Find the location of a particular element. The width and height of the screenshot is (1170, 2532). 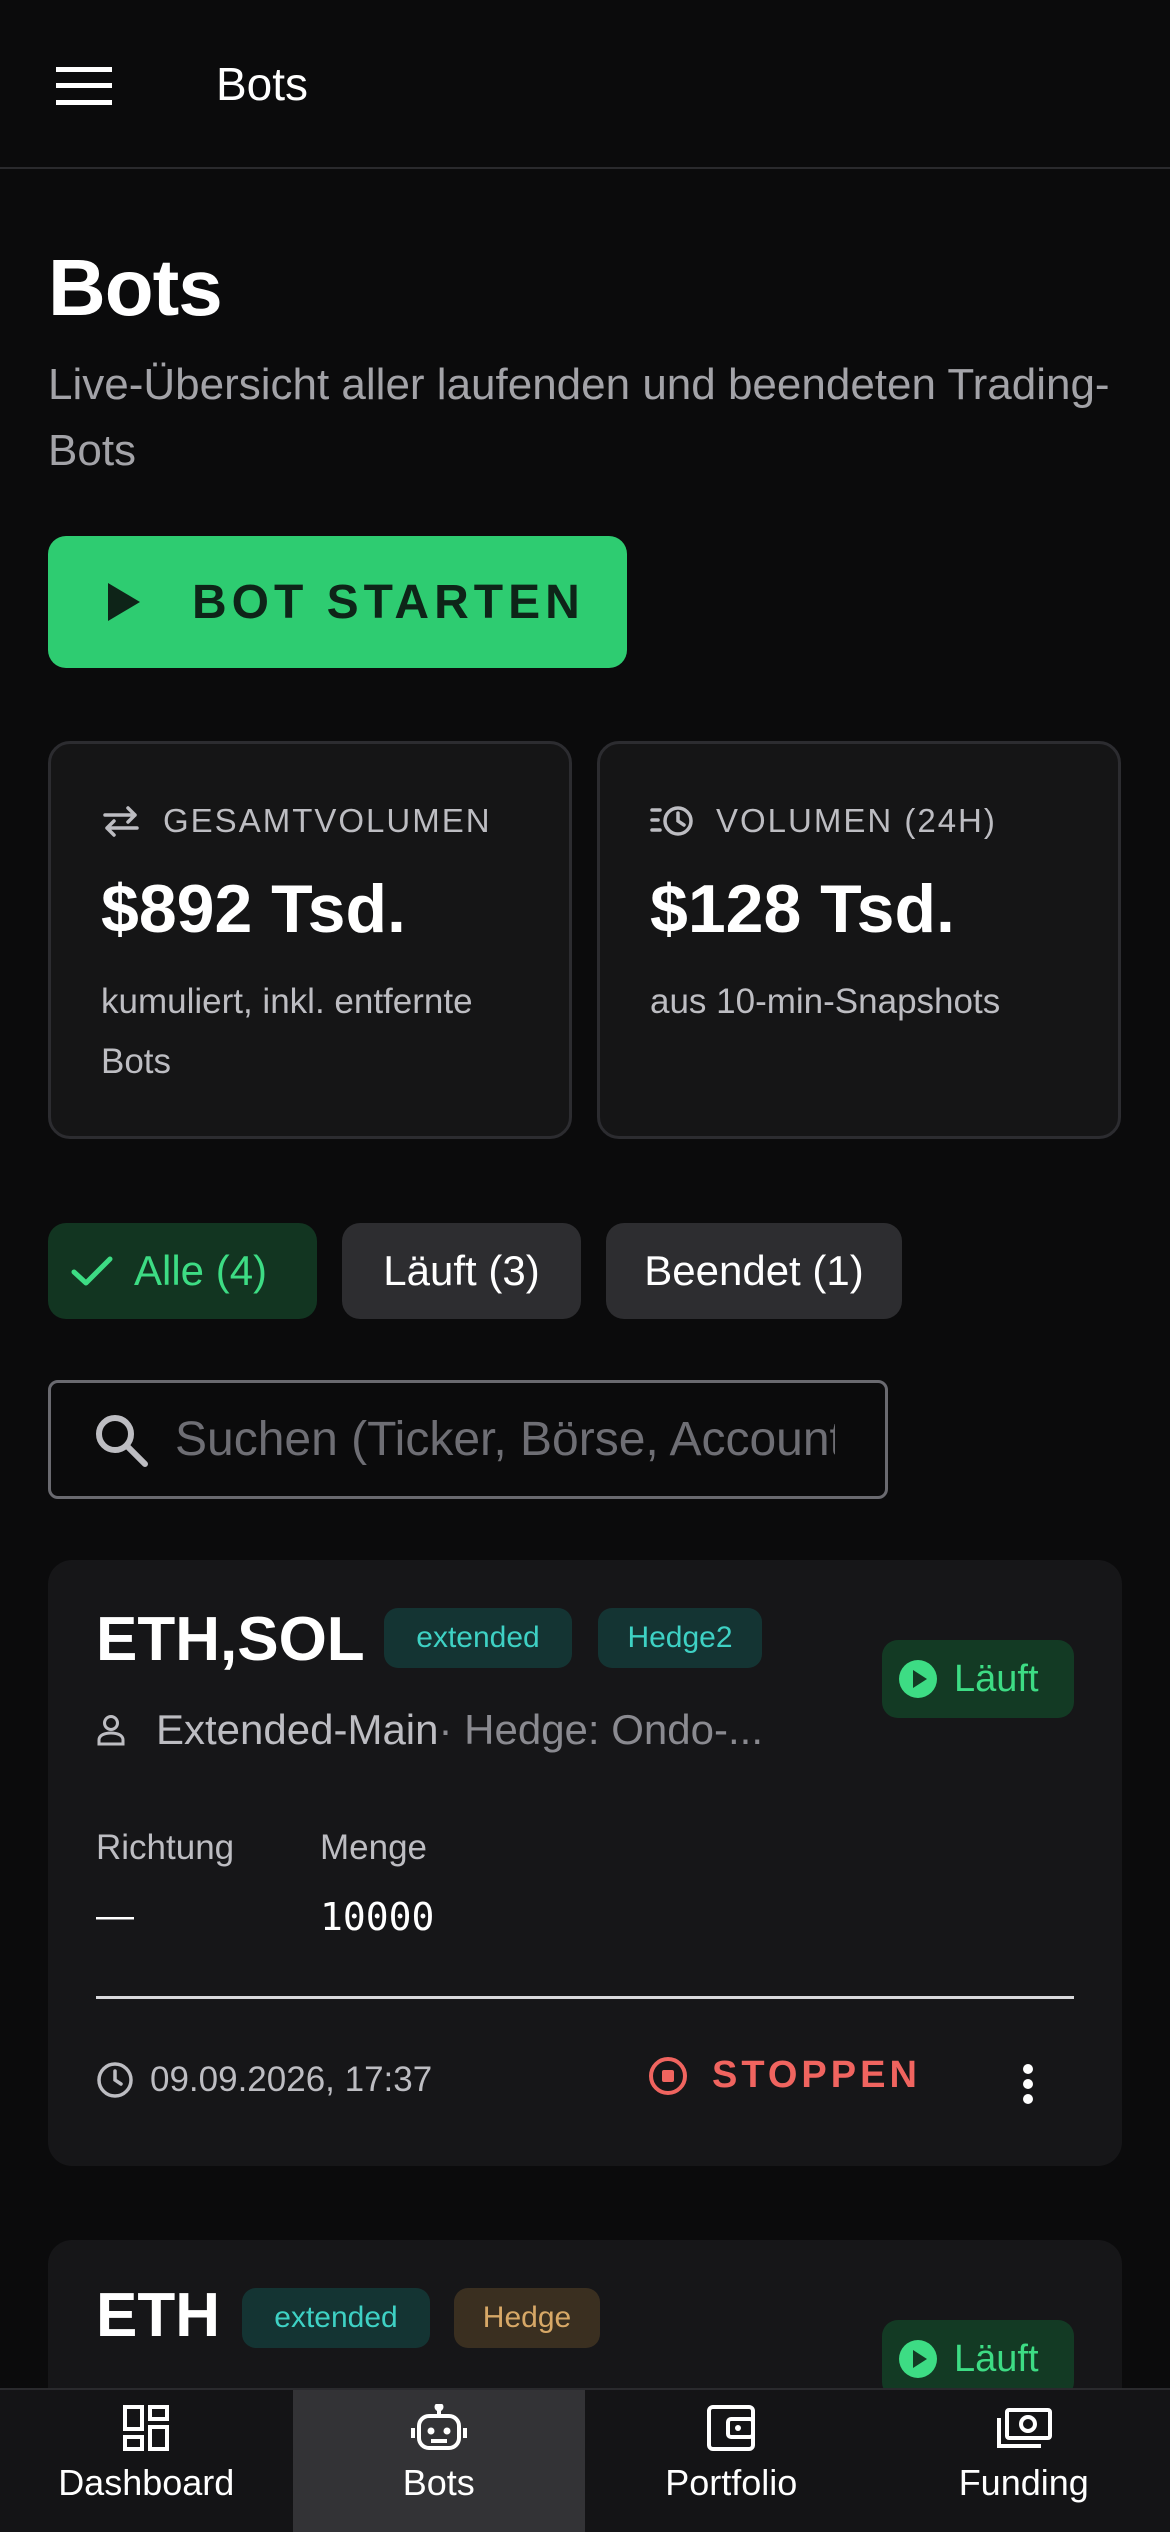

divider is located at coordinates (585, 1997).